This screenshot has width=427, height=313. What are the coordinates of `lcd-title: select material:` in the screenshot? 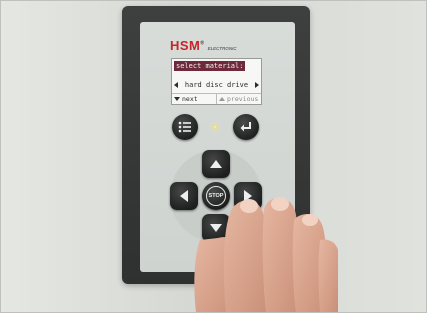 It's located at (210, 66).